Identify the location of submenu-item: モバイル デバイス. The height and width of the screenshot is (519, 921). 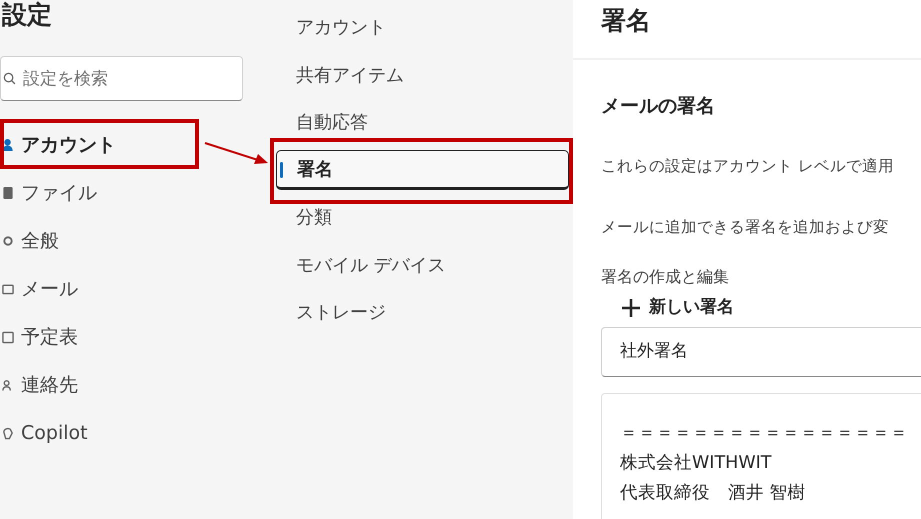
(422, 265).